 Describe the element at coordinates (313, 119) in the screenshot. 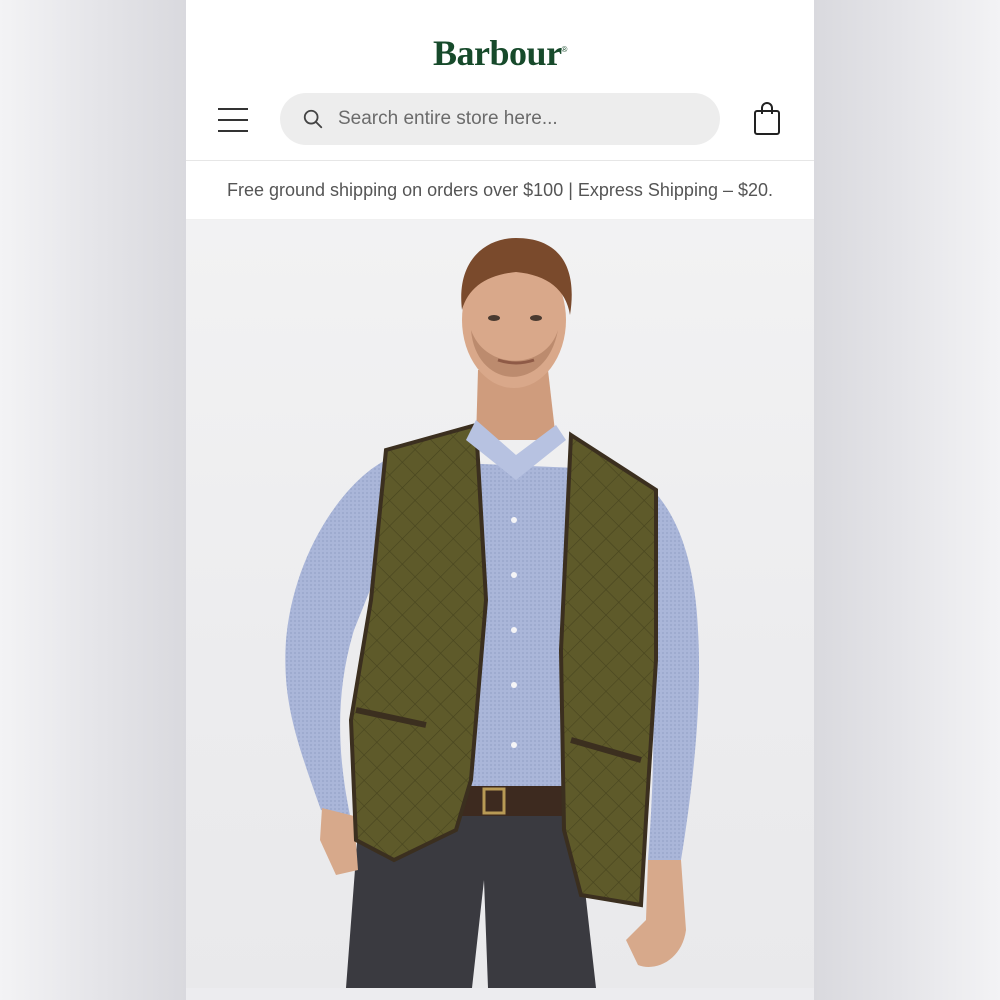

I see `search-icon` at that location.